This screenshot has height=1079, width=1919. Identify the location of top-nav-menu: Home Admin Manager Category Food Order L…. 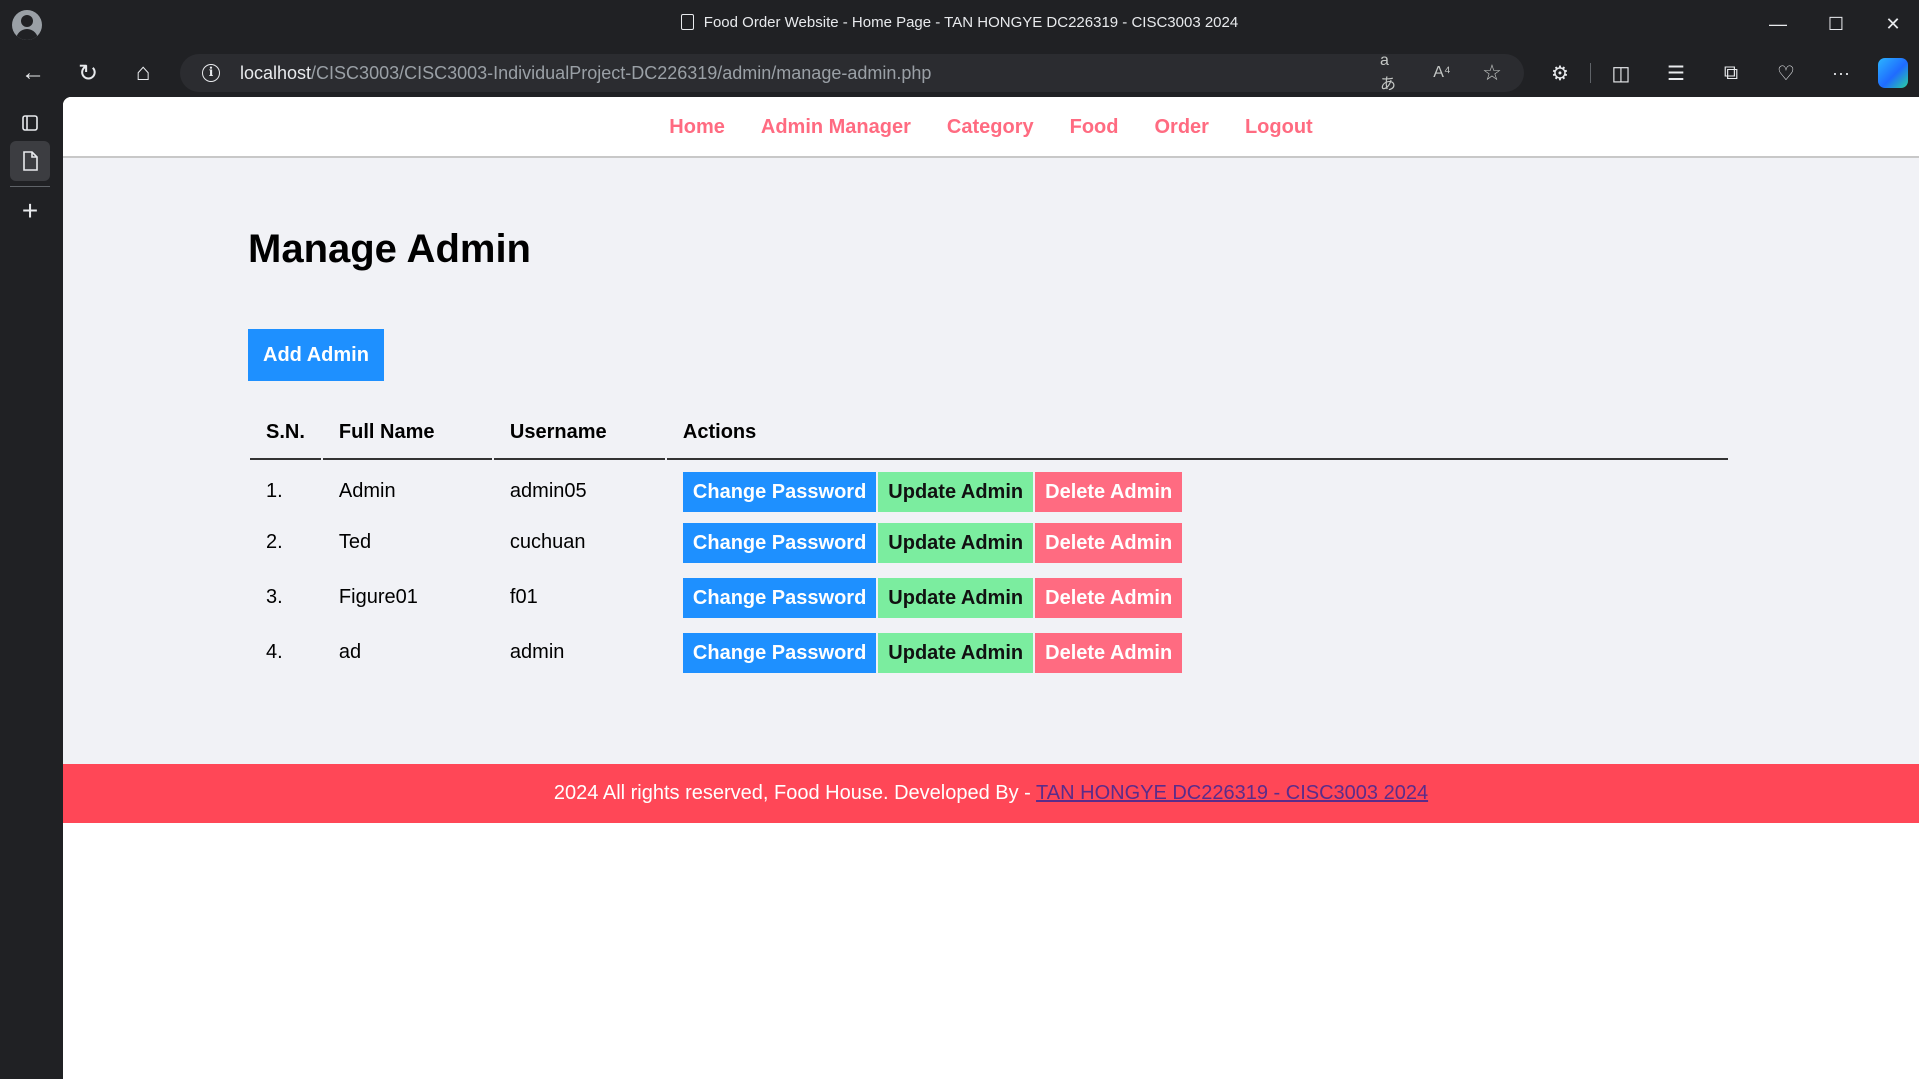
(991, 127).